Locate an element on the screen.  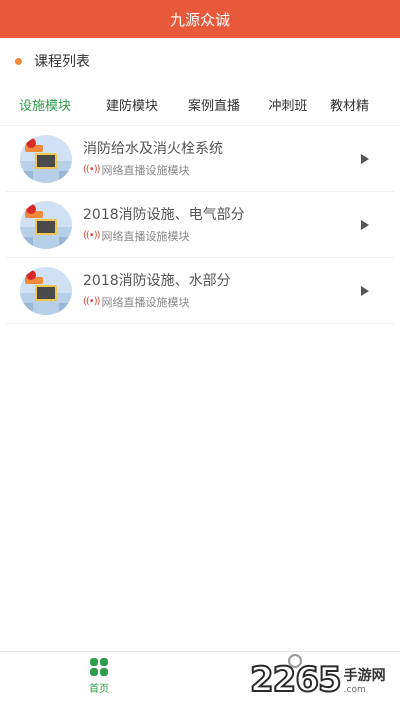
tab-facilities: 设施模块 is located at coordinates (45, 104).